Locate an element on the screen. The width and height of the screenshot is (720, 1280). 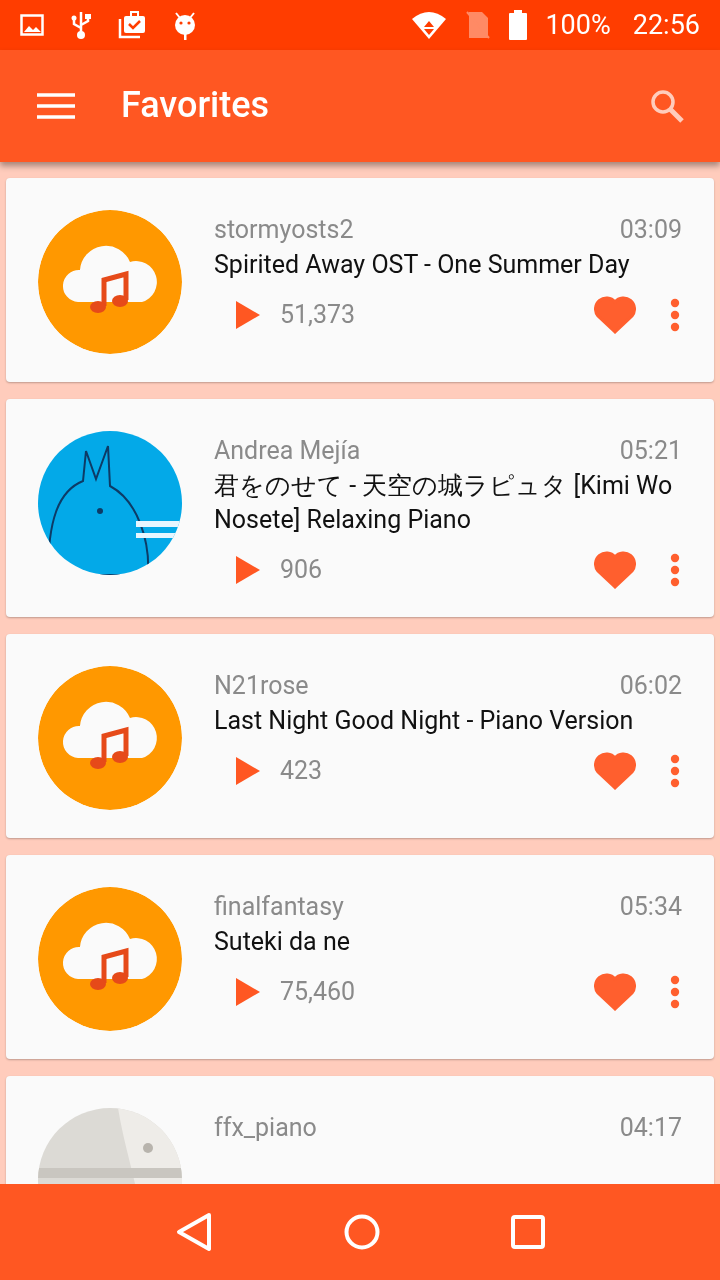
battery-percent: 100% is located at coordinates (578, 25).